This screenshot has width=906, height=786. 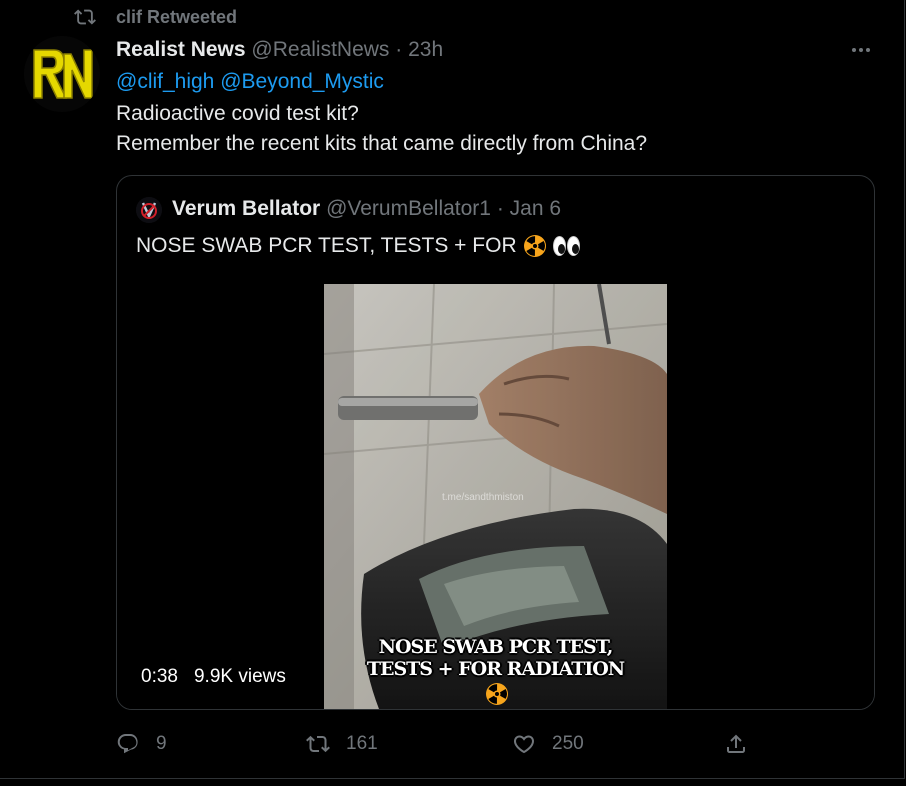 I want to click on video-caption-line: NOSE SWAB PCR TEST,, so click(x=496, y=647).